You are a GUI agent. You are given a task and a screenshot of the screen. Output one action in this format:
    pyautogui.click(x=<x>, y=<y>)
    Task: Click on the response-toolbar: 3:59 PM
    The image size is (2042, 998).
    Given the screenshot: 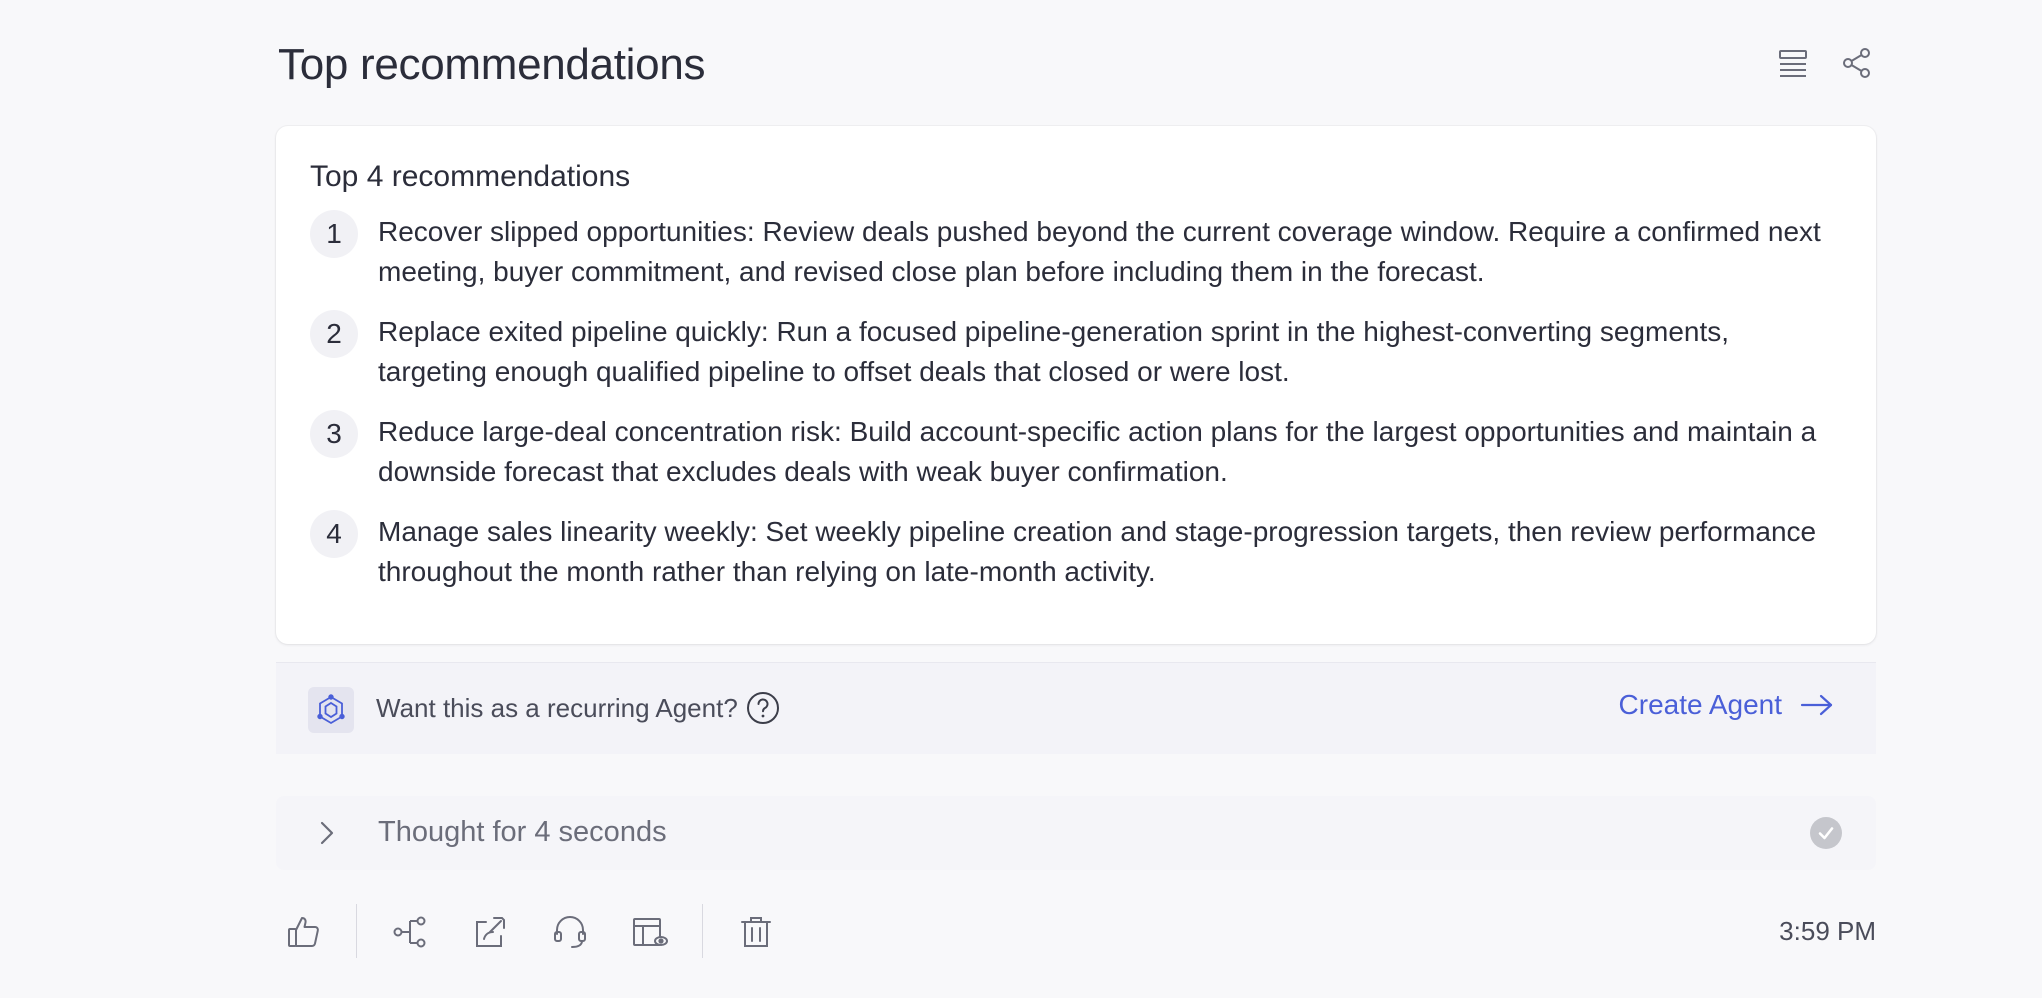 What is the action you would take?
    pyautogui.click(x=1076, y=932)
    